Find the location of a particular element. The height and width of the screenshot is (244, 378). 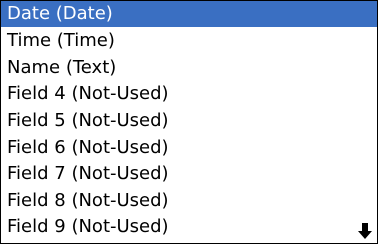

list-item: Field 4 (Not-Used) is located at coordinates (189, 94).